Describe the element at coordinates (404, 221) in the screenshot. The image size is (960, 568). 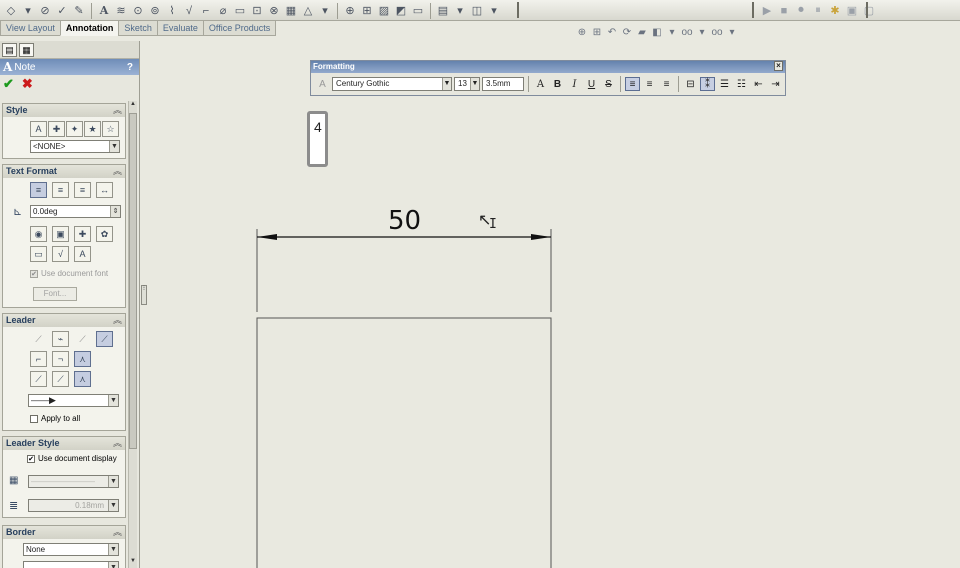
I see `dimension-value: 50` at that location.